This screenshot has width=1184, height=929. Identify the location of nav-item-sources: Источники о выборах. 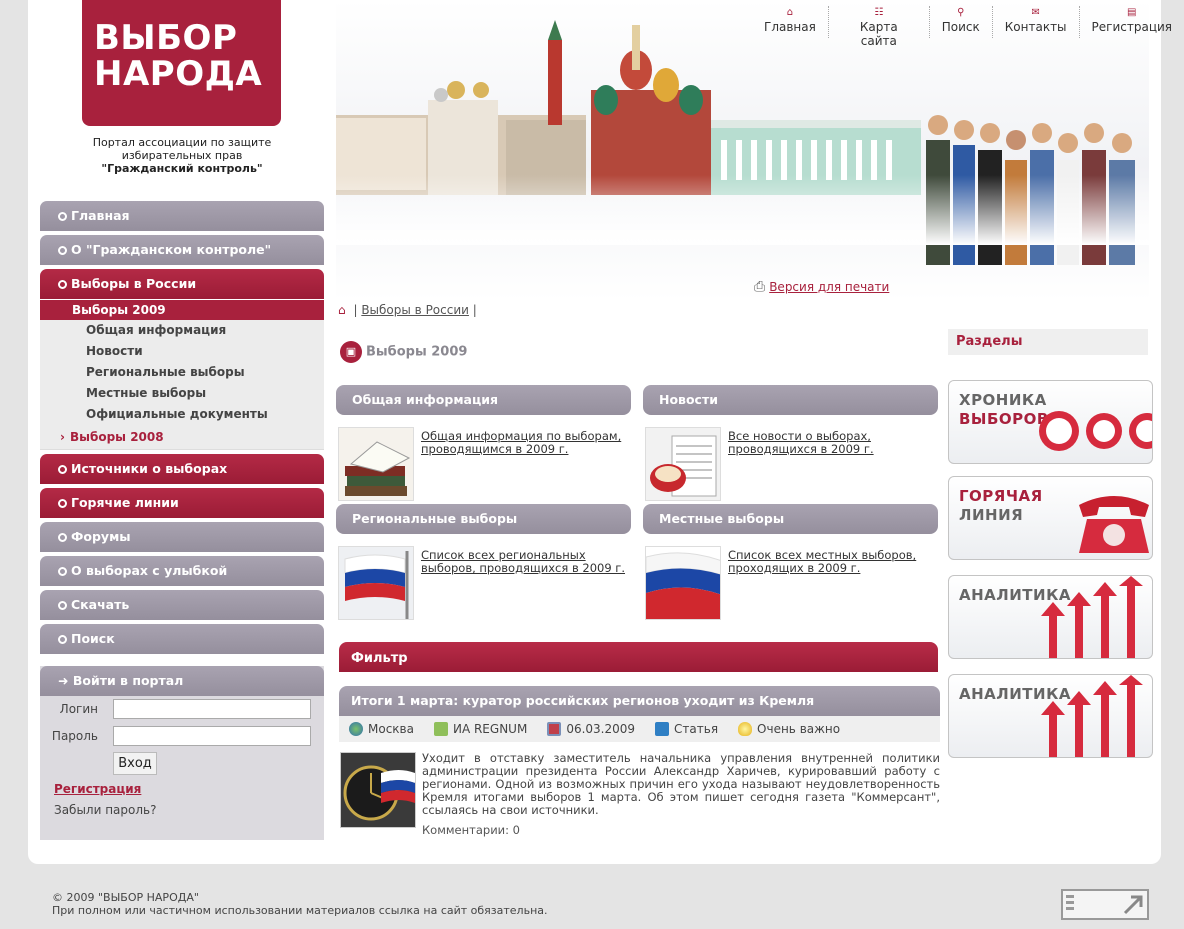
(182, 469).